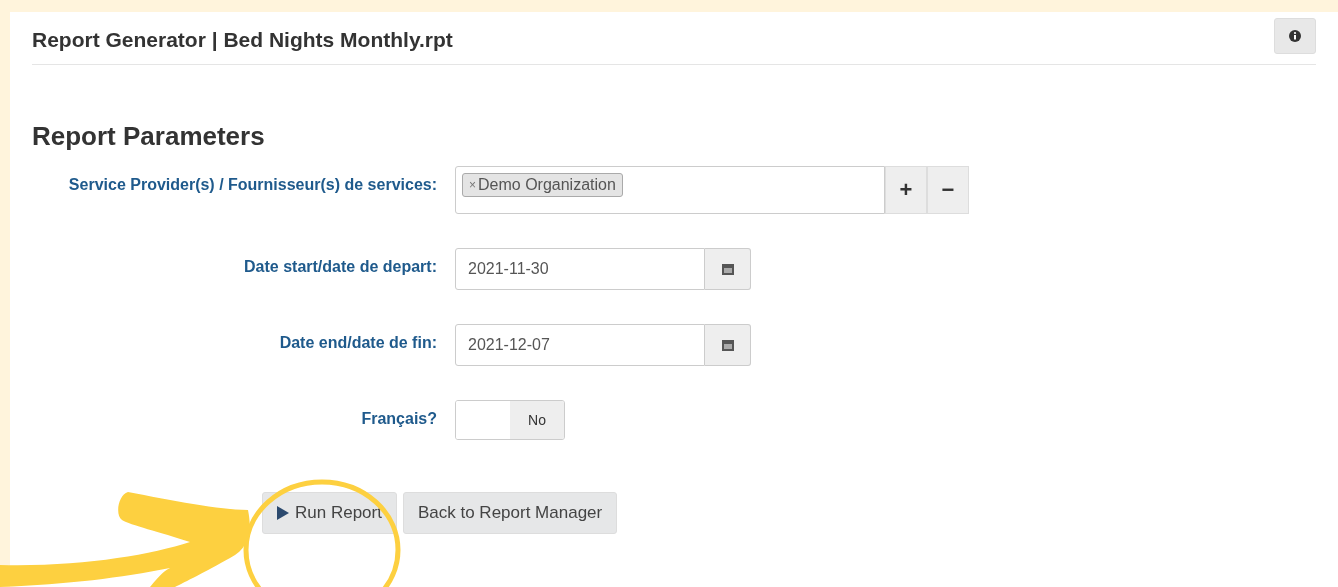 The width and height of the screenshot is (1338, 587). Describe the element at coordinates (340, 267) in the screenshot. I see `field-label: Date start/date de depart:` at that location.